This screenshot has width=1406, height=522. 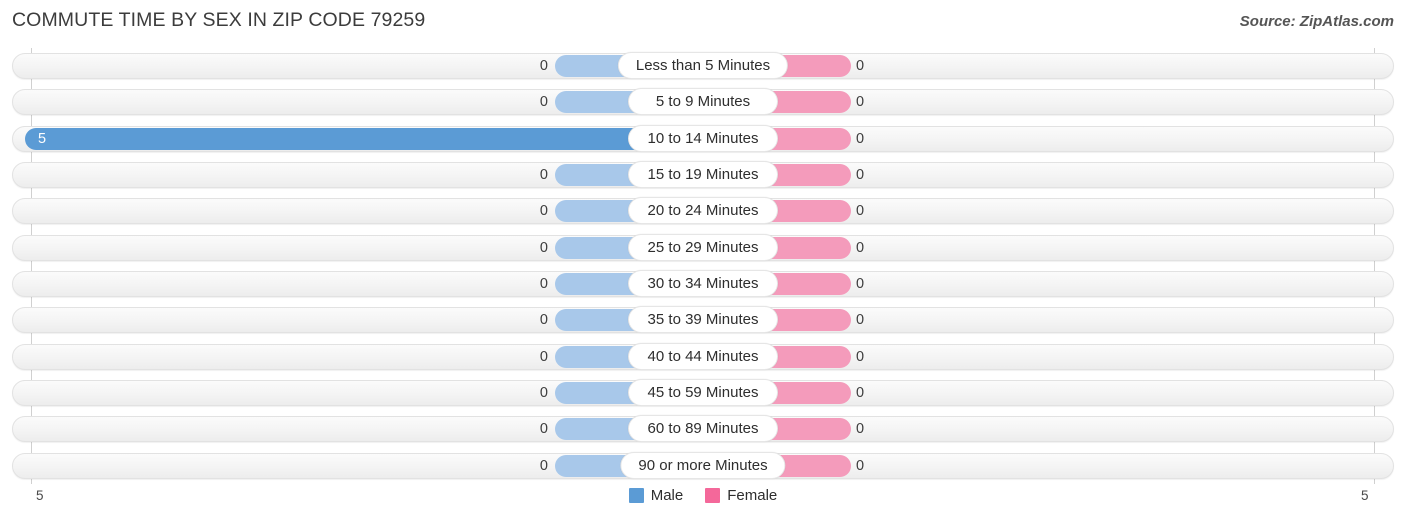 I want to click on category-label: 45 to 59 Minutes, so click(x=703, y=392).